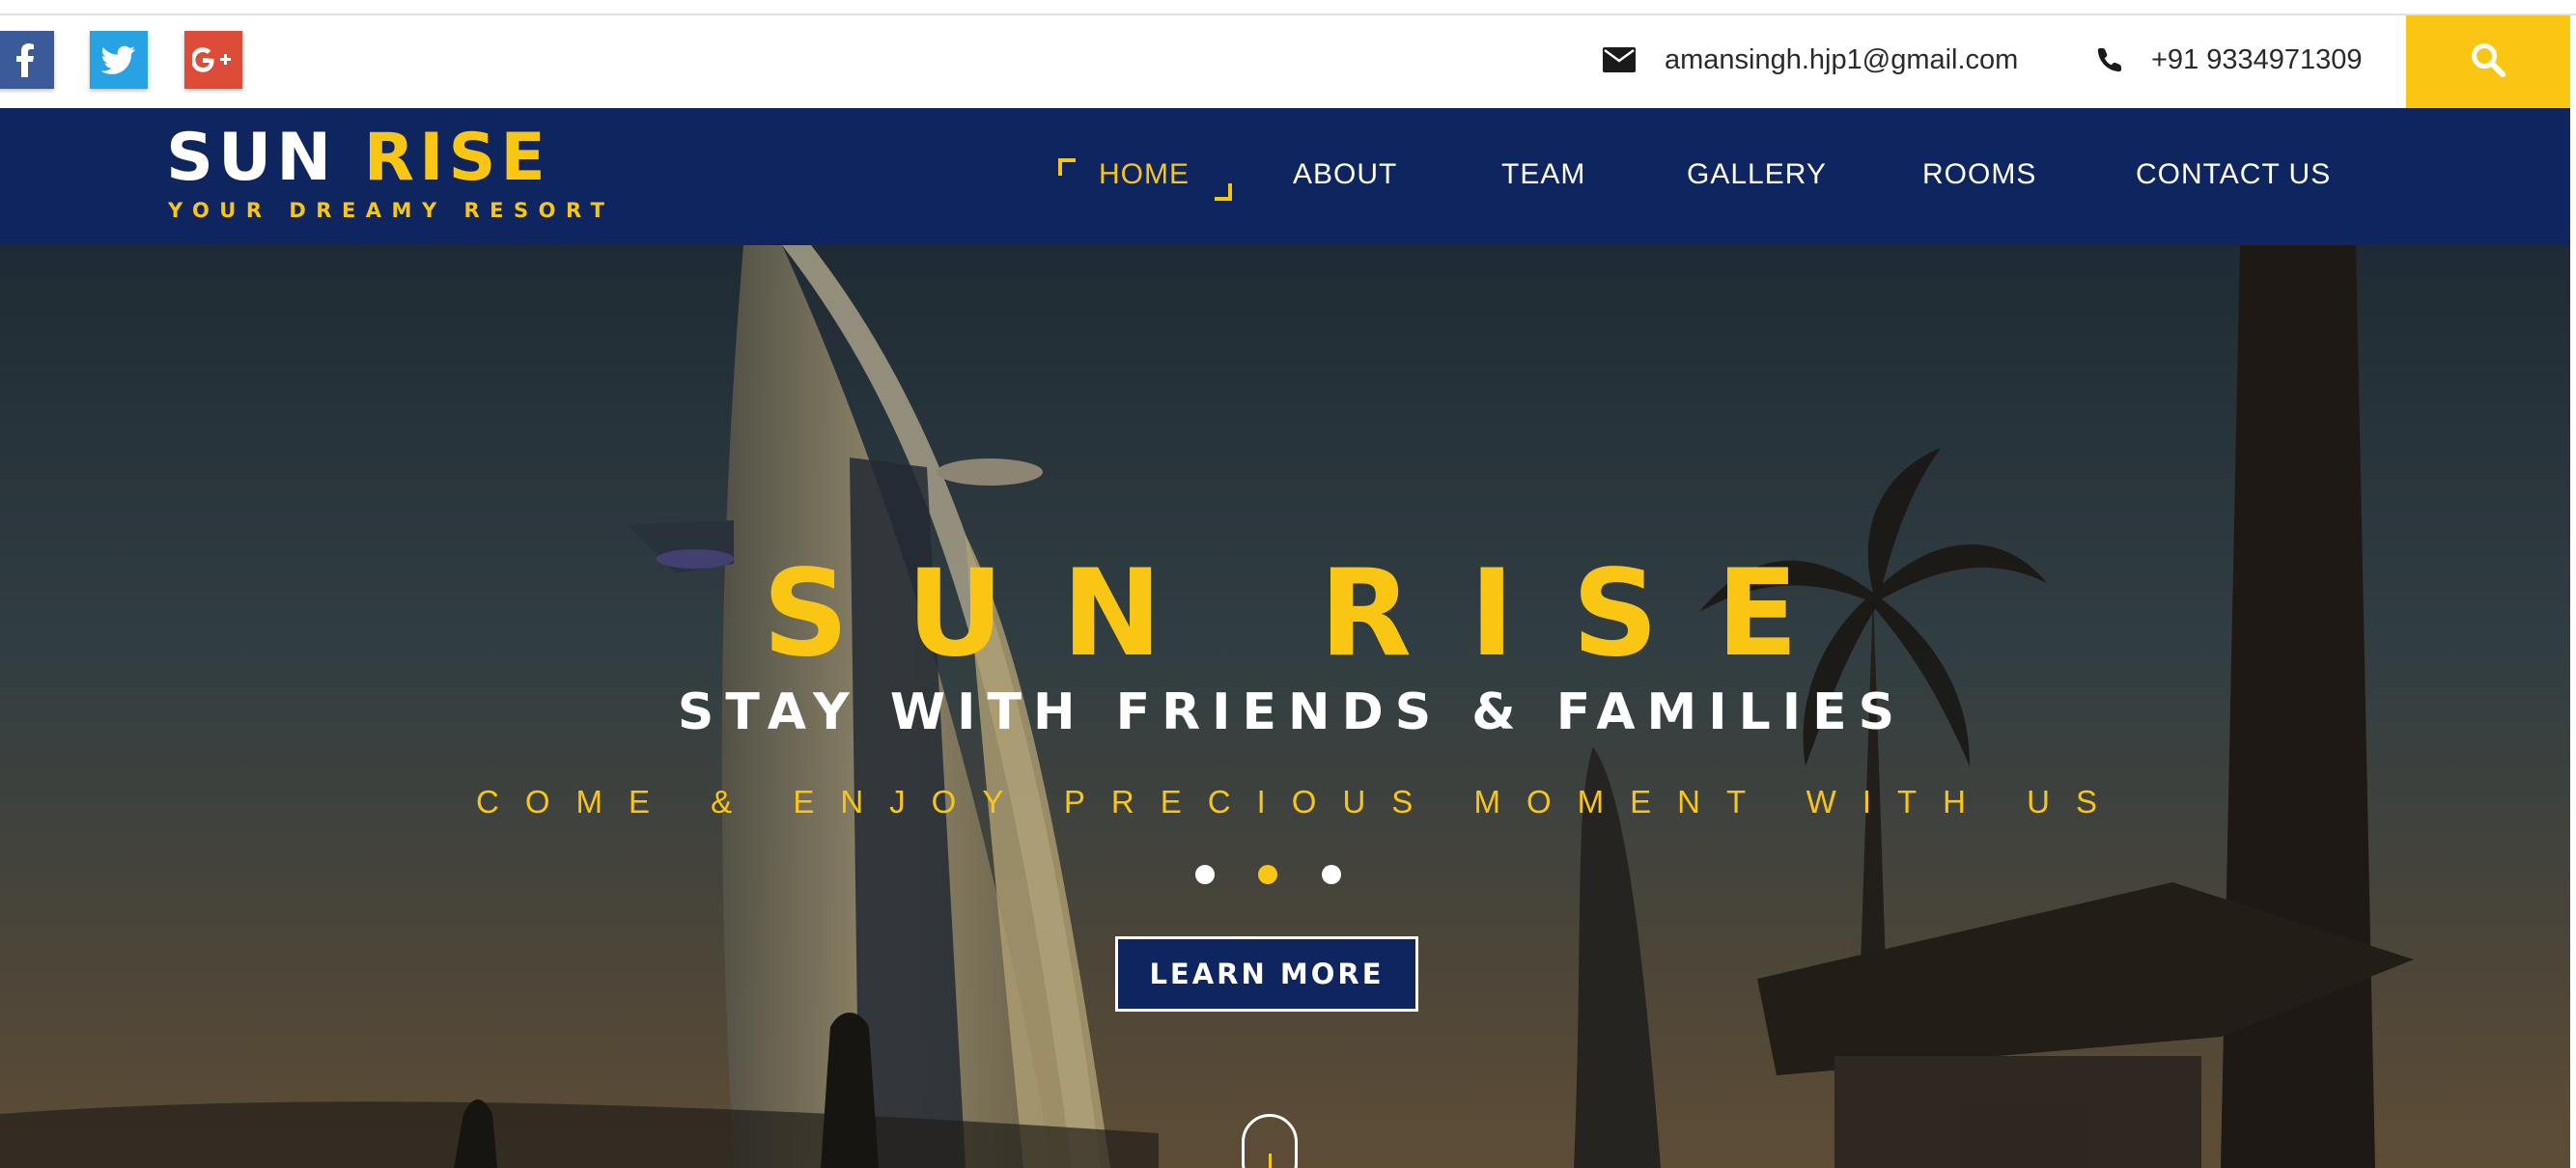 Image resolution: width=2576 pixels, height=1168 pixels. Describe the element at coordinates (1310, 613) in the screenshot. I see `hero-title: SUN RISE` at that location.